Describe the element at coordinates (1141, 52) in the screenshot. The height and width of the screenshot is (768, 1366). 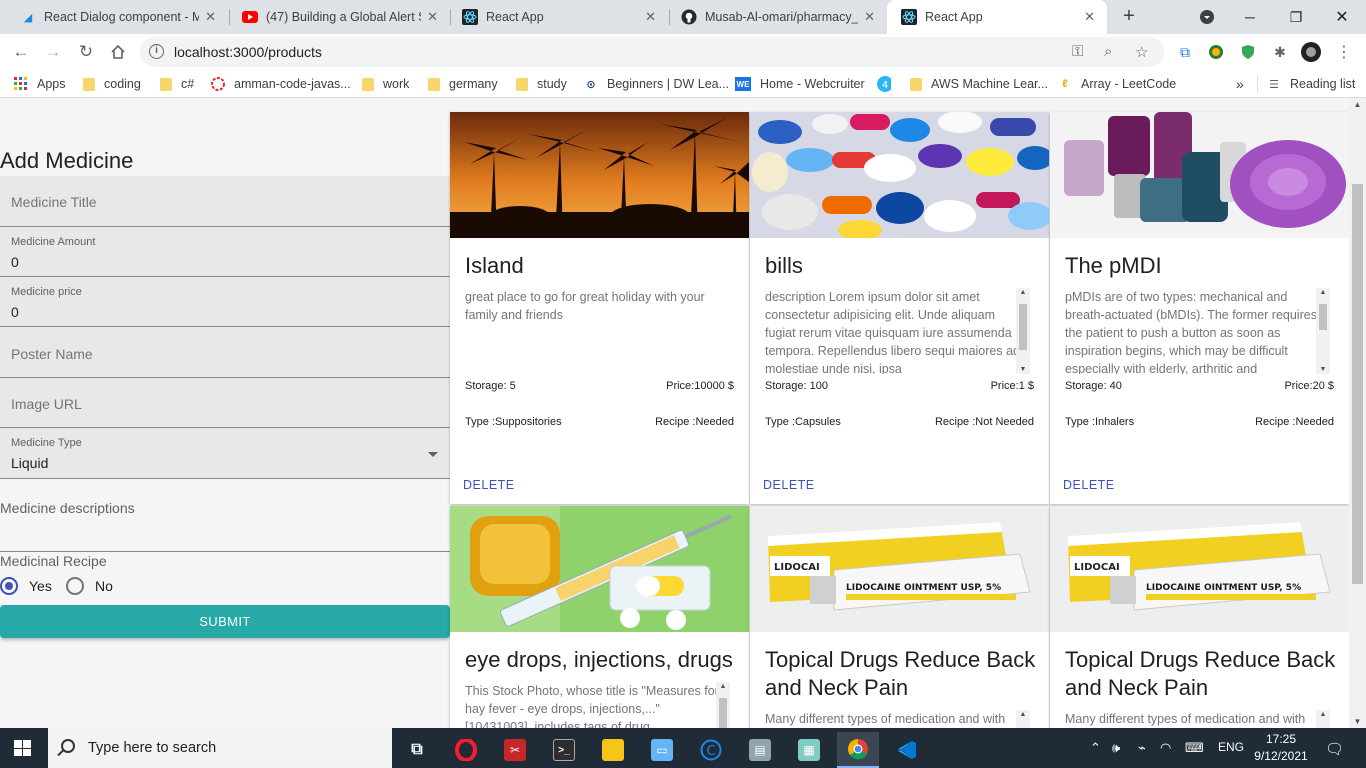
I see `bookmark-star-icon: ☆` at that location.